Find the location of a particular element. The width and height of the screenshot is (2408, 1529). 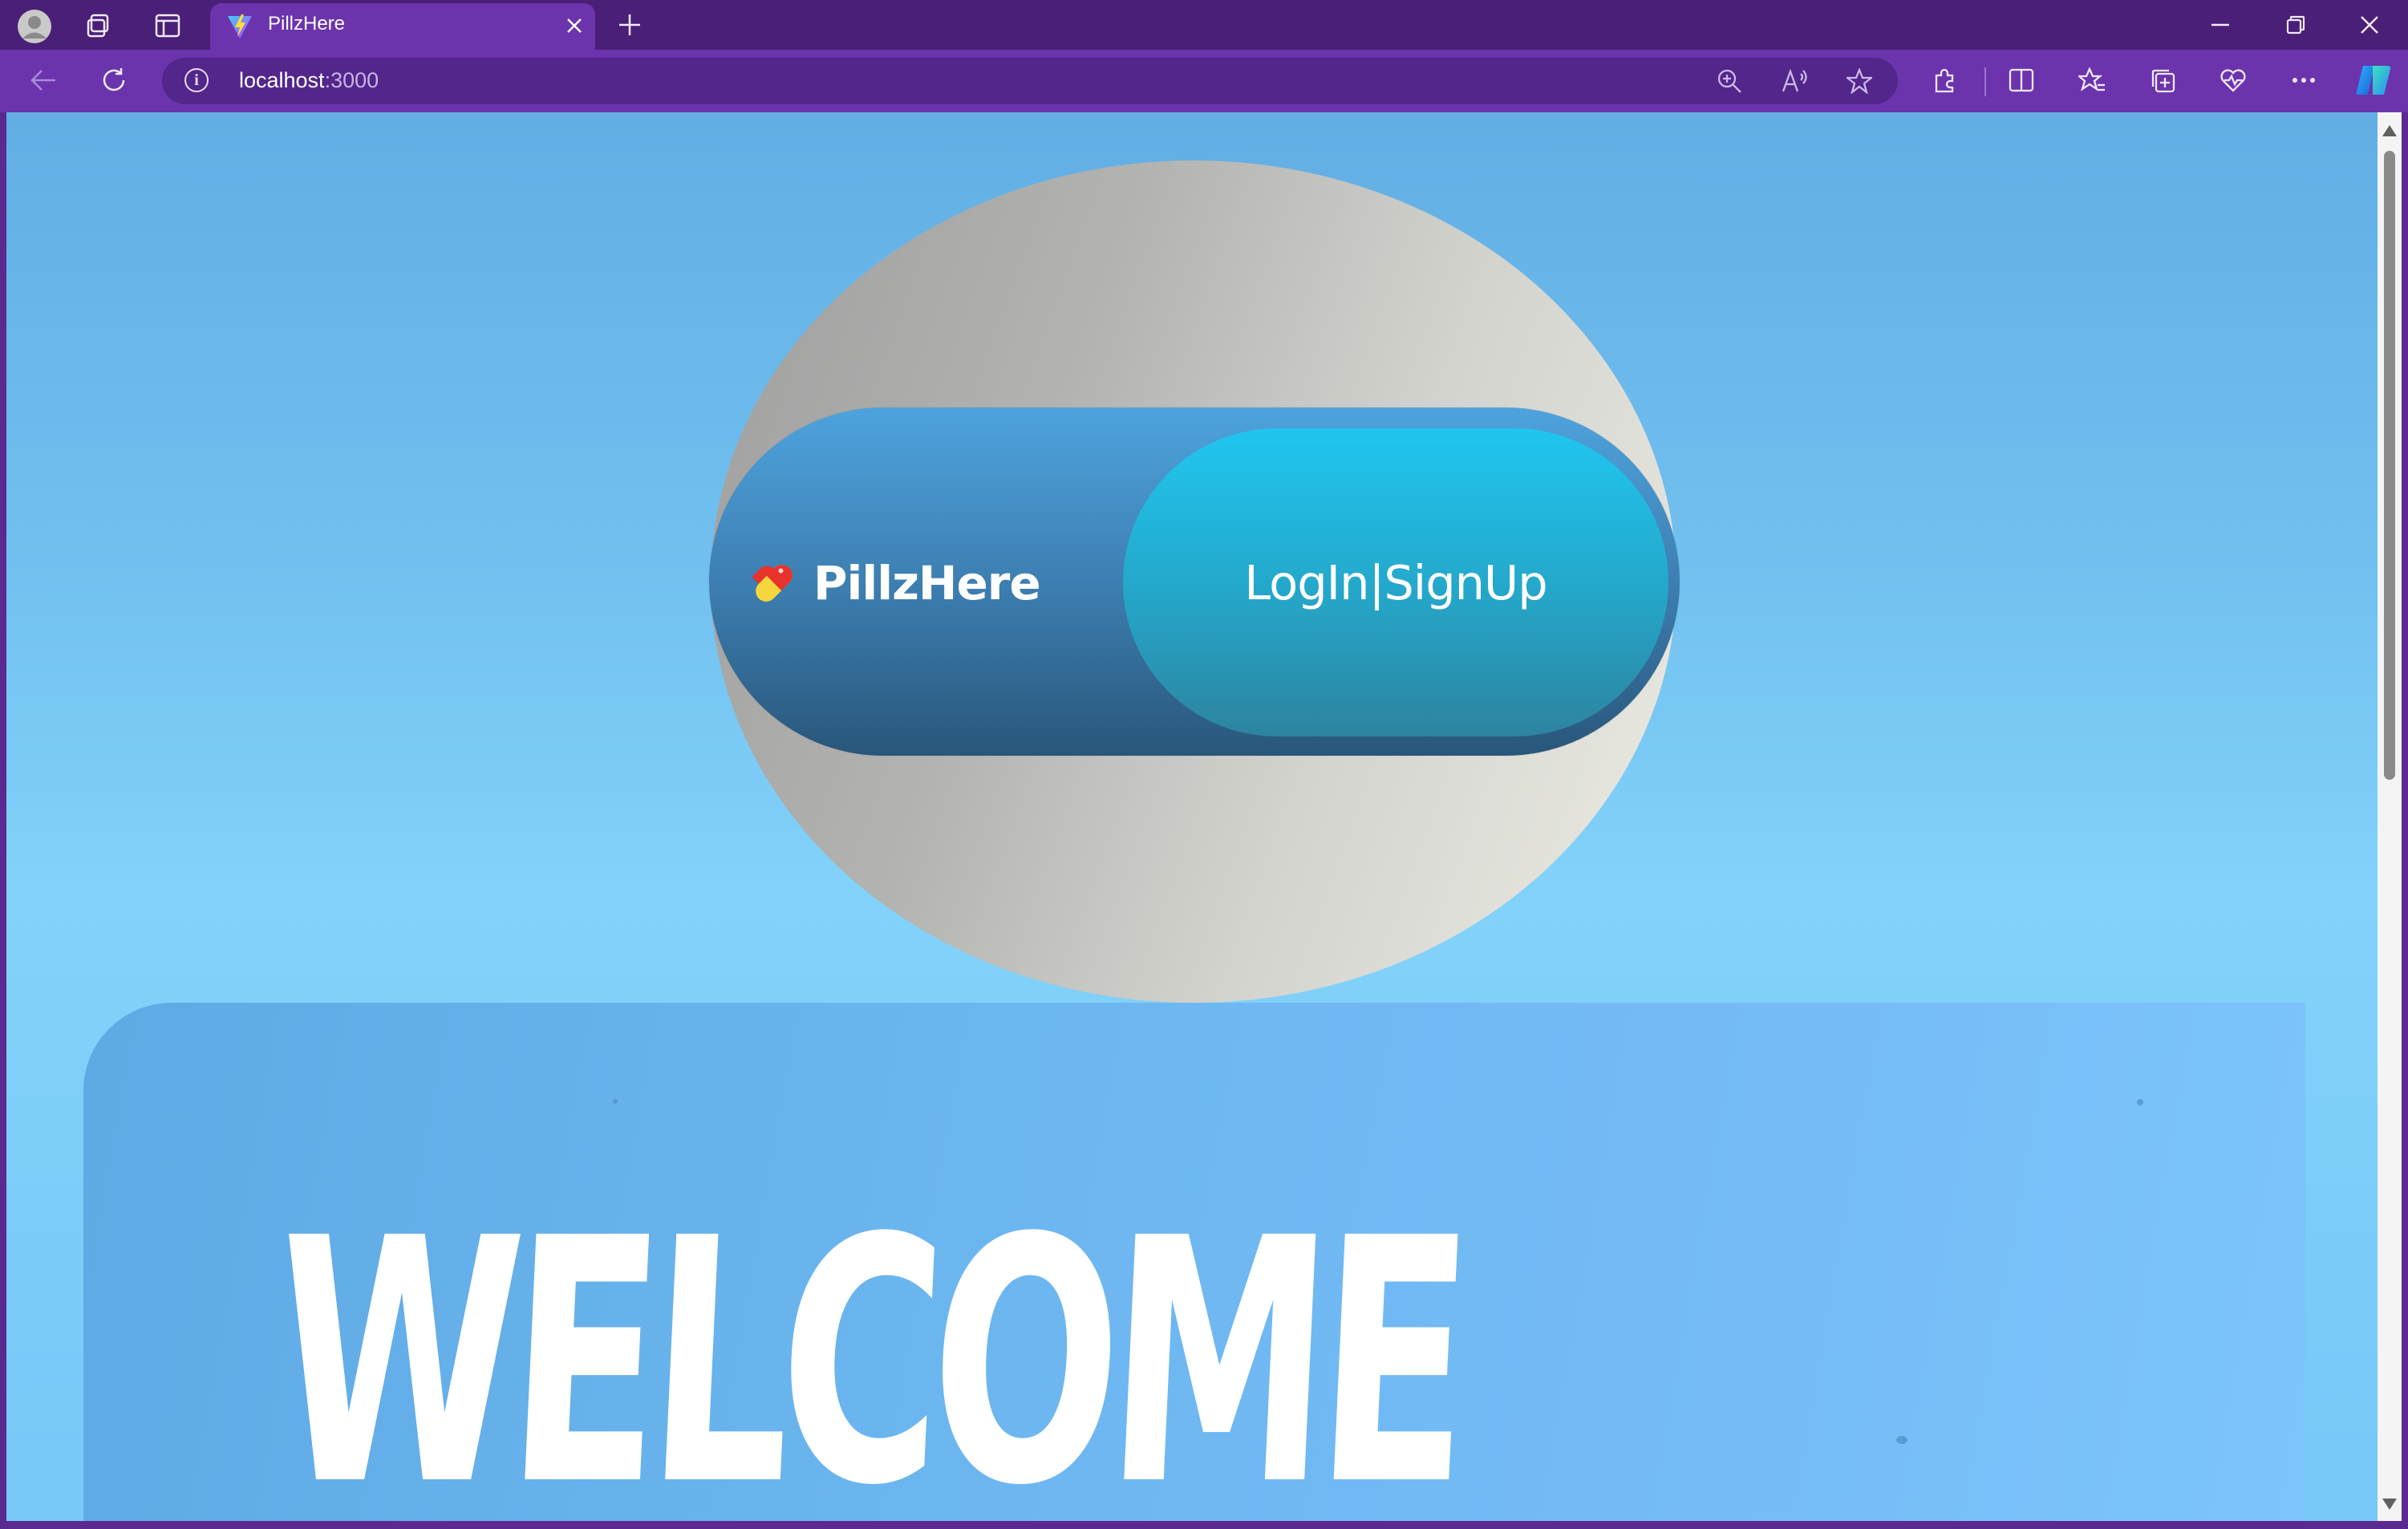

vertical-tabs-icon is located at coordinates (167, 26).